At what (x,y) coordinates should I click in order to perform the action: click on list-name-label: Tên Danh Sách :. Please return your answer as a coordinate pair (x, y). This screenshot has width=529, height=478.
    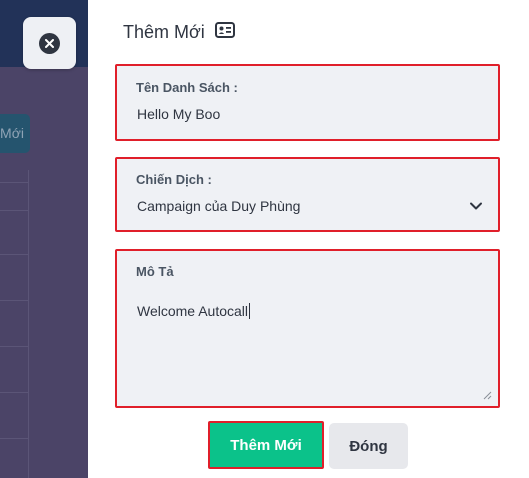
    Looking at the image, I should click on (187, 87).